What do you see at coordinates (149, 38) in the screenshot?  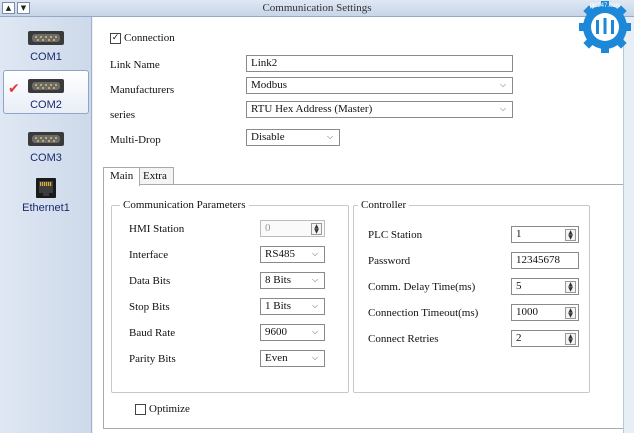 I see `connection-label: Connection` at bounding box center [149, 38].